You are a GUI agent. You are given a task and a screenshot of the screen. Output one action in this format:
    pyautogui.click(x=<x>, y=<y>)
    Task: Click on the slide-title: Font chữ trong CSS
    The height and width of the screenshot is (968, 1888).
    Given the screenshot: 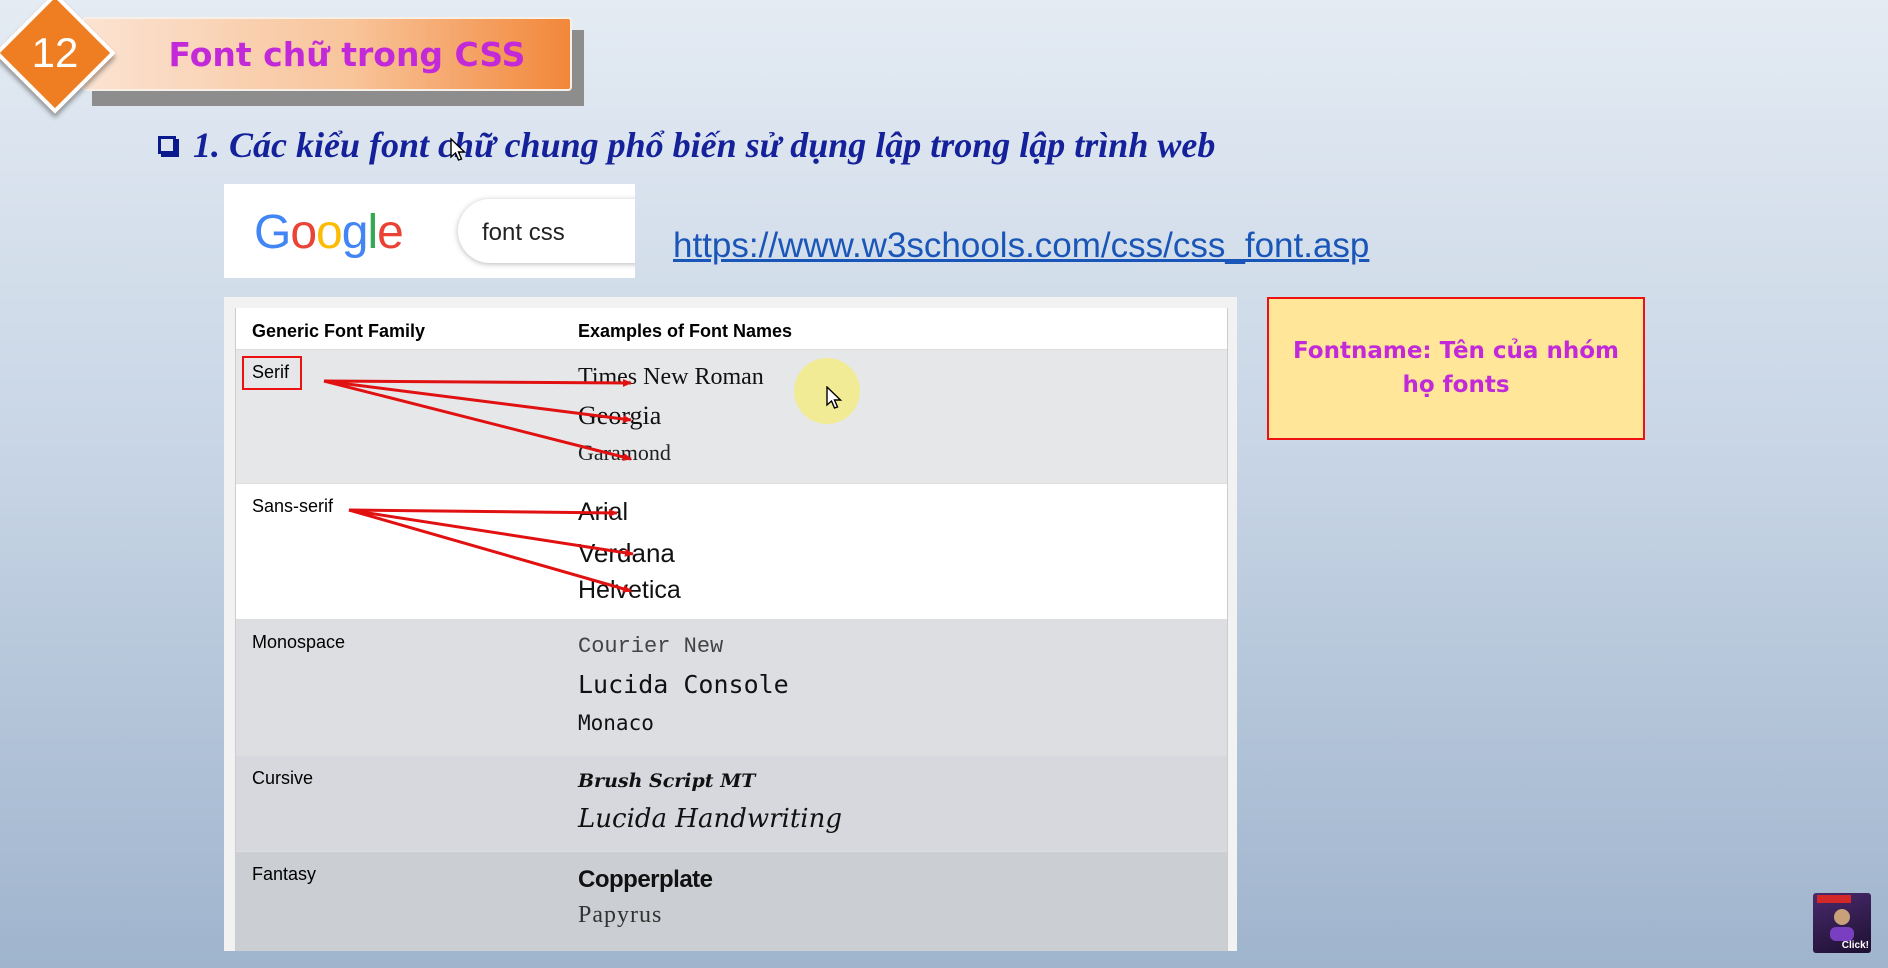 What is the action you would take?
    pyautogui.click(x=347, y=54)
    